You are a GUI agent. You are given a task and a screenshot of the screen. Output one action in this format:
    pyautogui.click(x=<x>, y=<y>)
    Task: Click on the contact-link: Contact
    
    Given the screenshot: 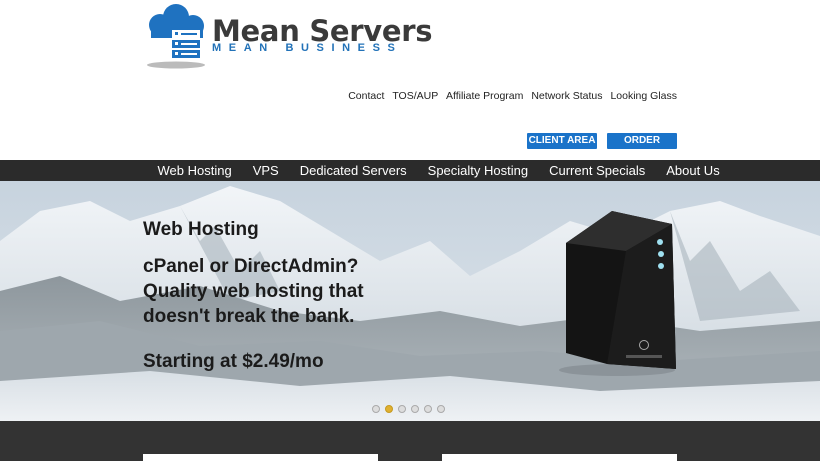 What is the action you would take?
    pyautogui.click(x=366, y=96)
    